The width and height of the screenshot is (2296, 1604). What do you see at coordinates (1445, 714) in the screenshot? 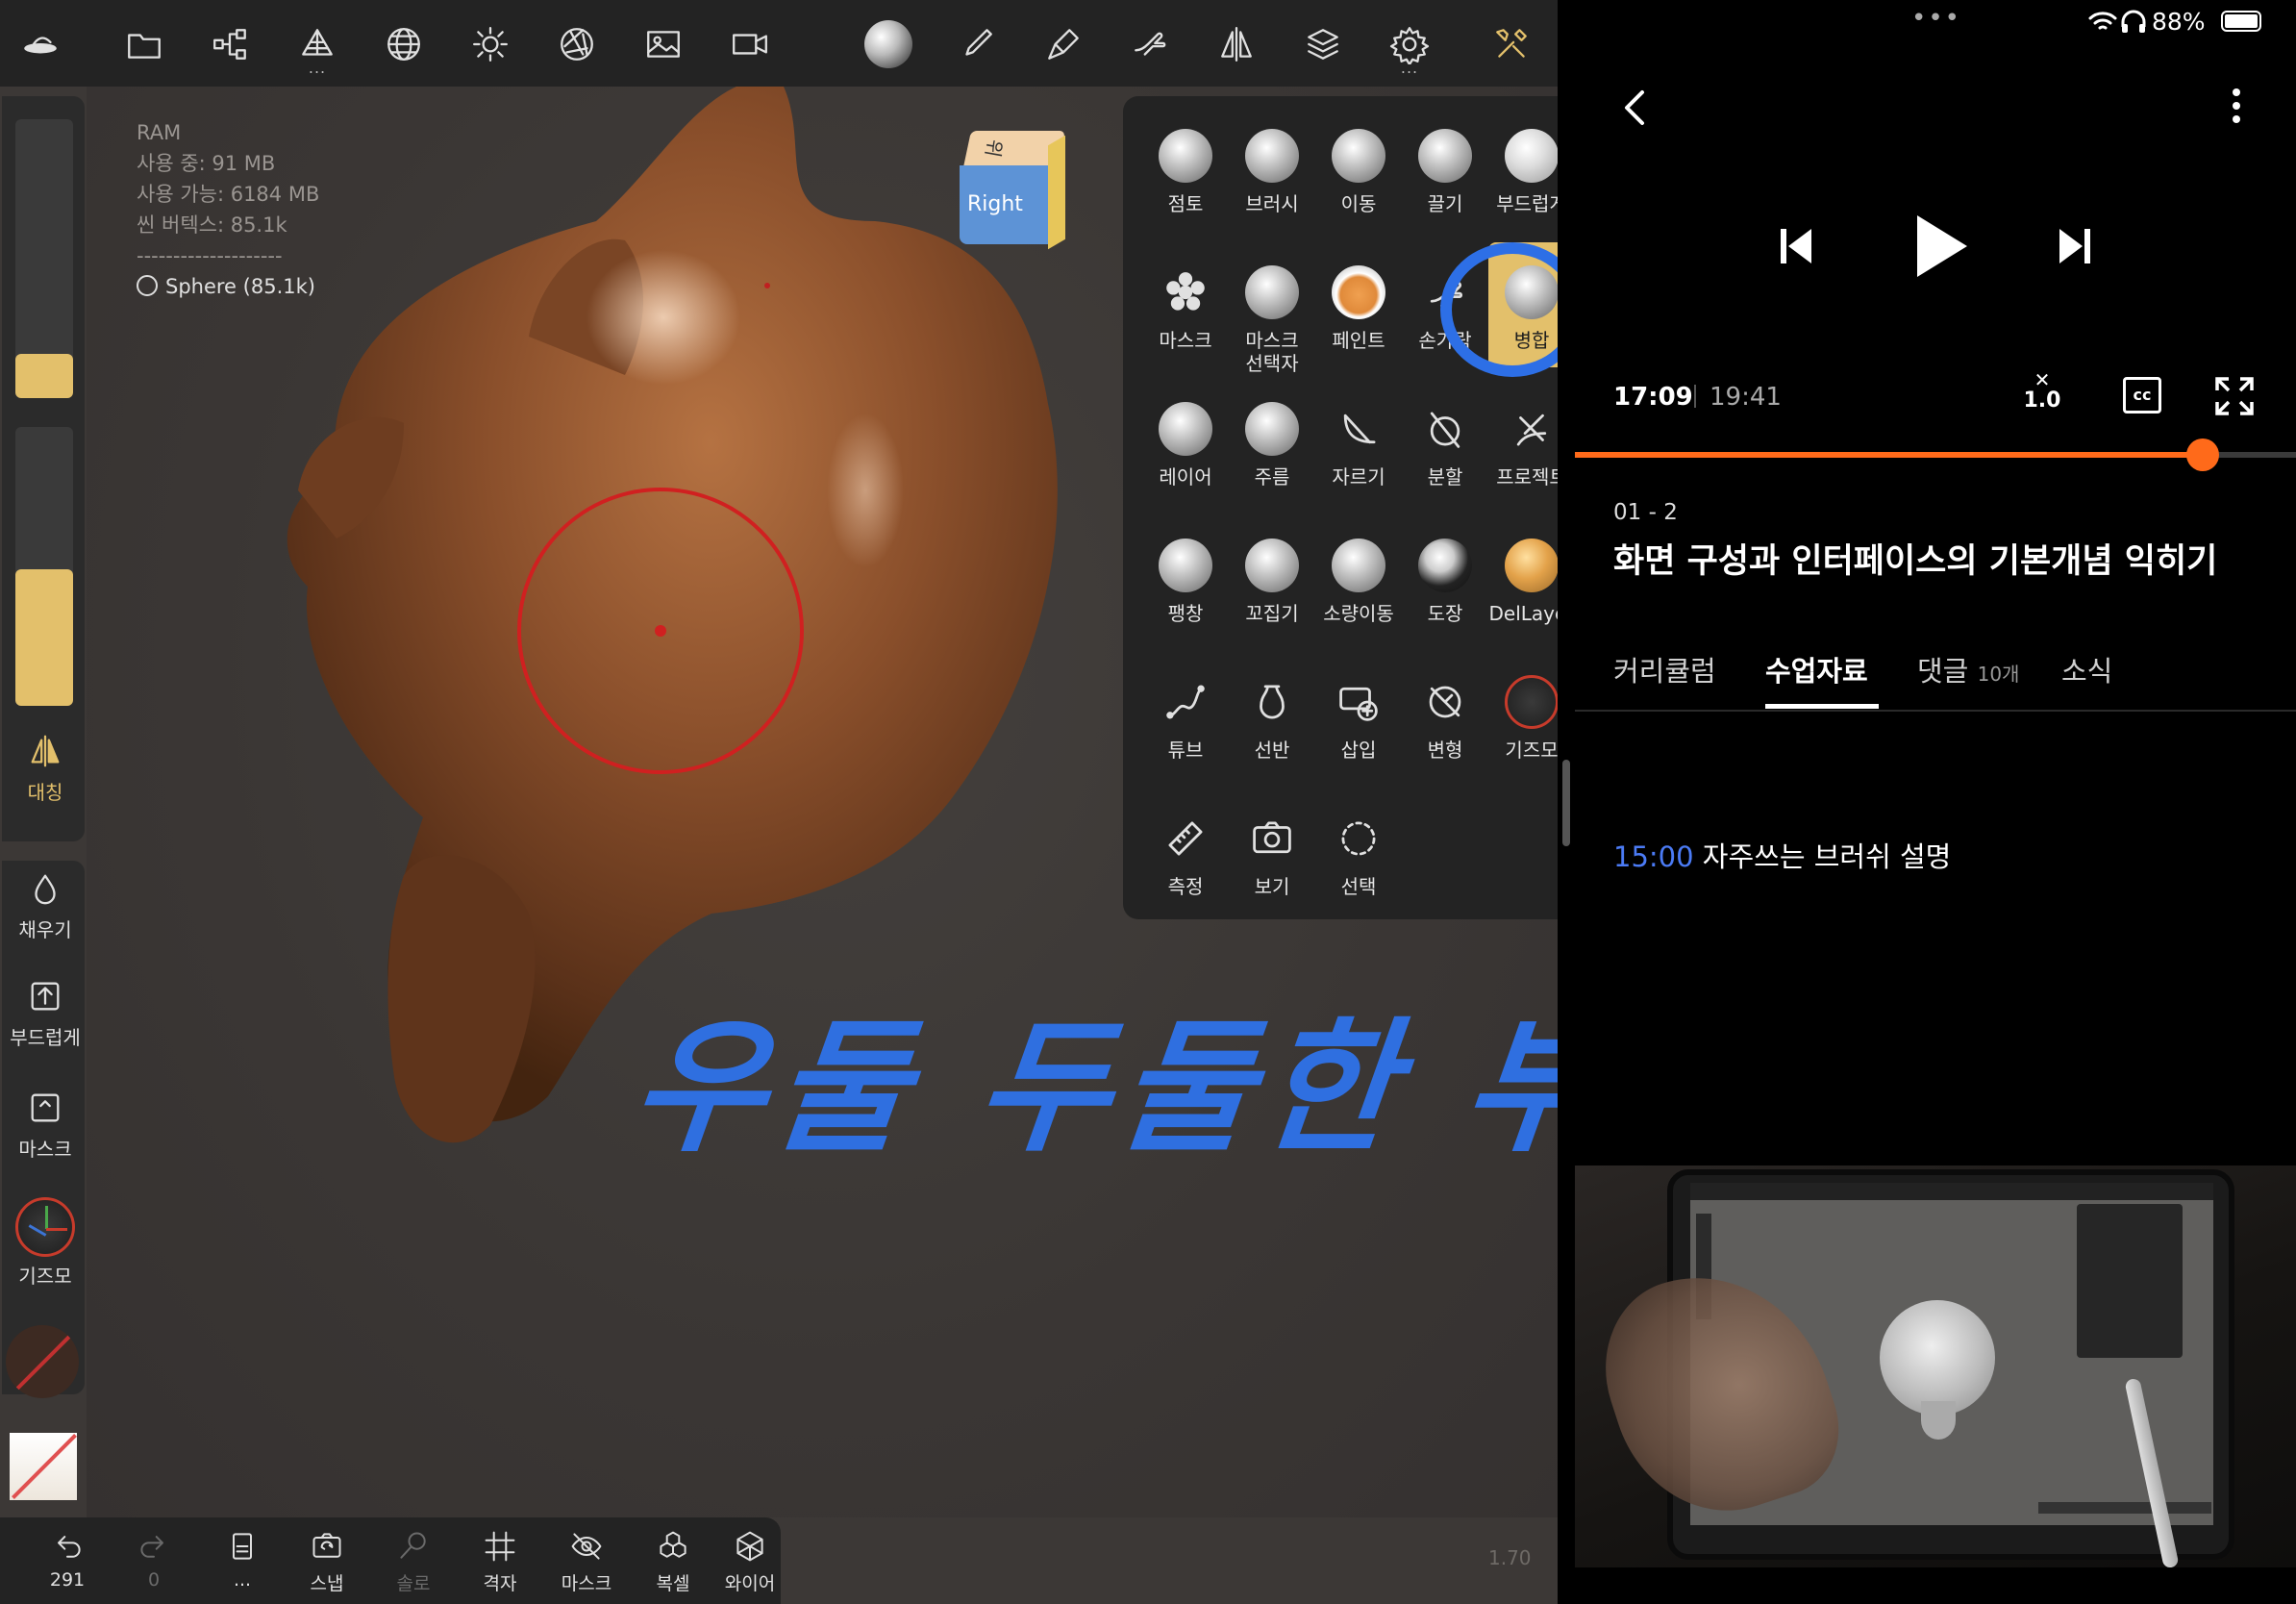
I see `tool-transform: 변형` at bounding box center [1445, 714].